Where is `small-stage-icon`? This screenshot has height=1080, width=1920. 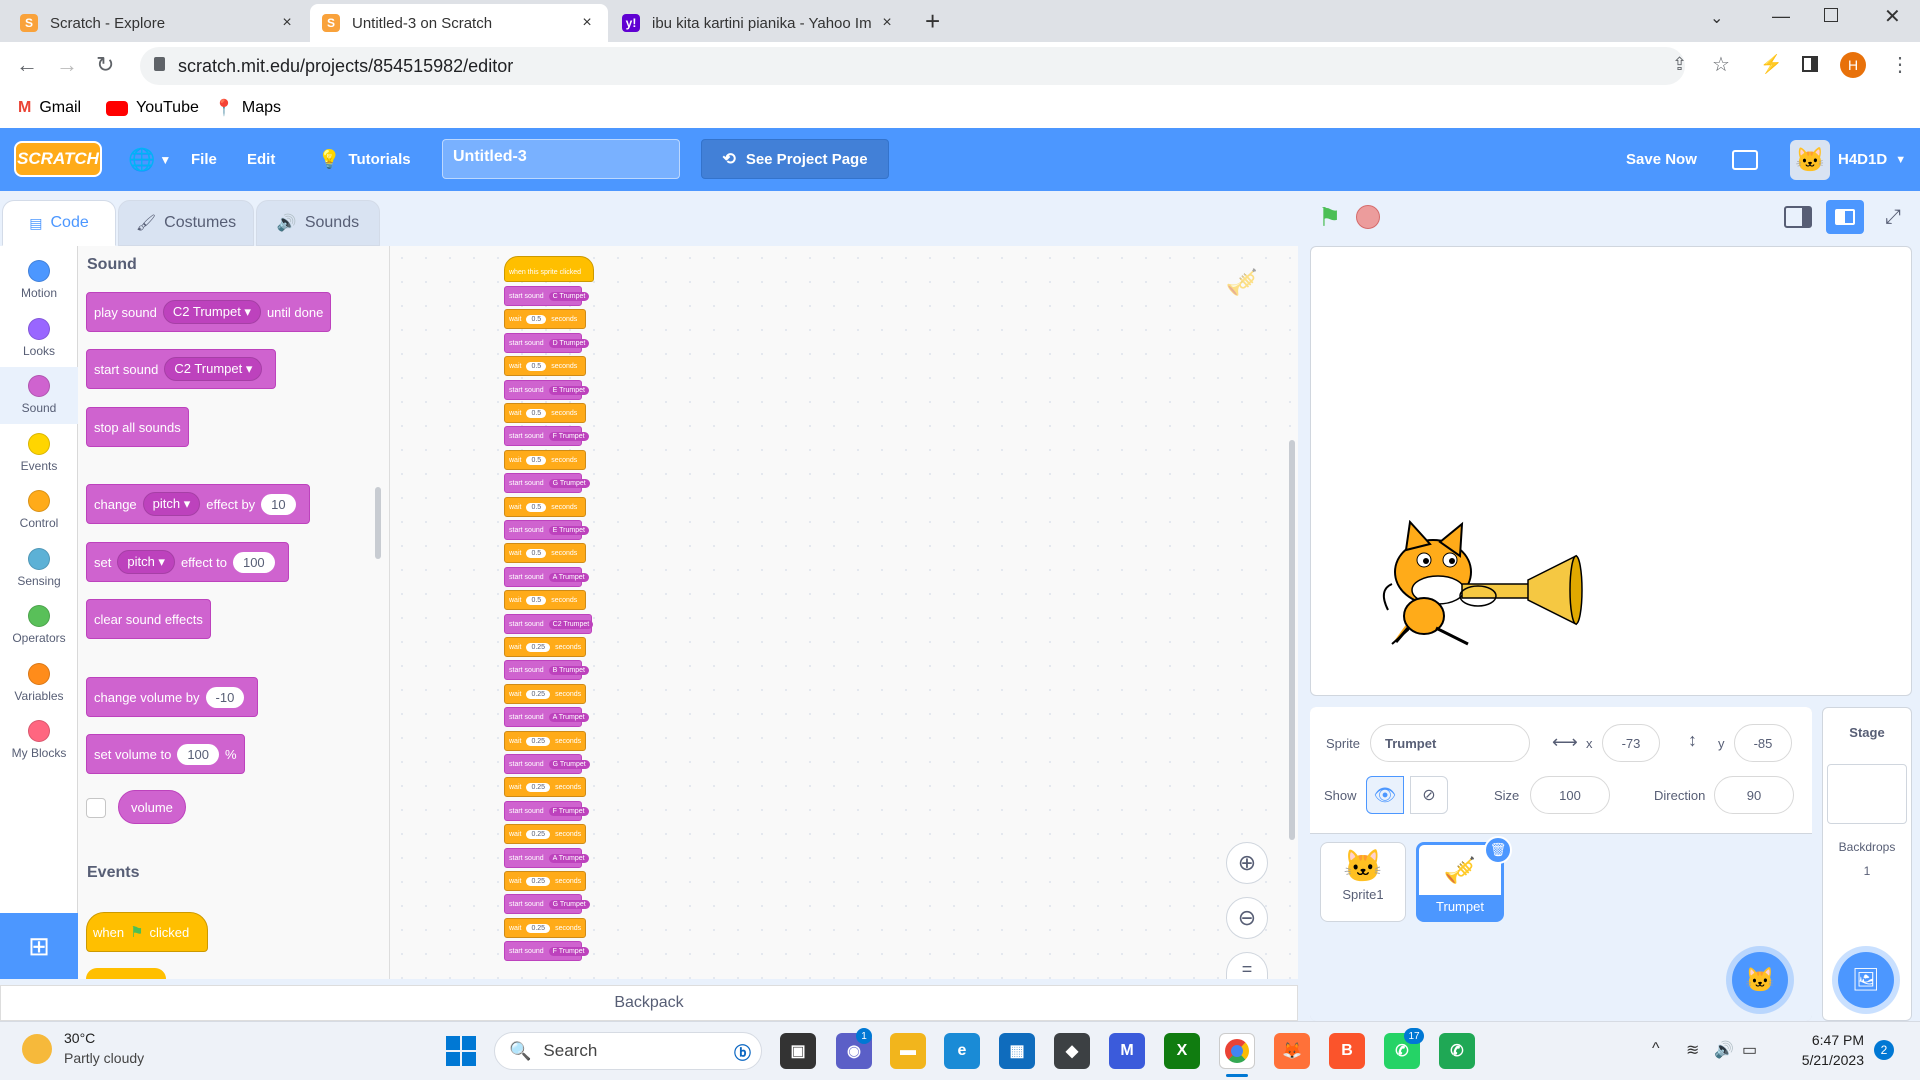 small-stage-icon is located at coordinates (1798, 217).